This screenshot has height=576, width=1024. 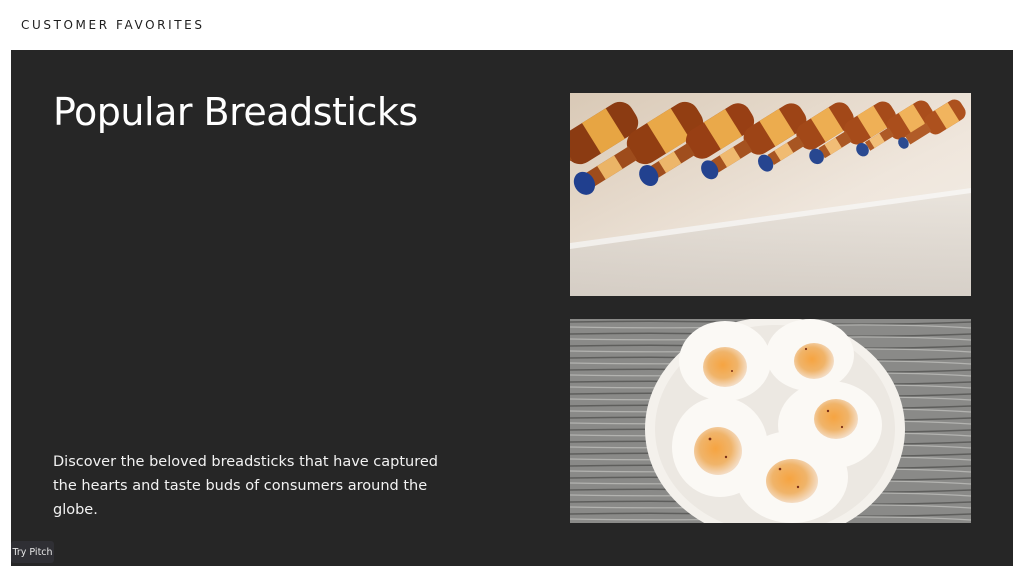 I want to click on eggs-illustration, so click(x=770, y=421).